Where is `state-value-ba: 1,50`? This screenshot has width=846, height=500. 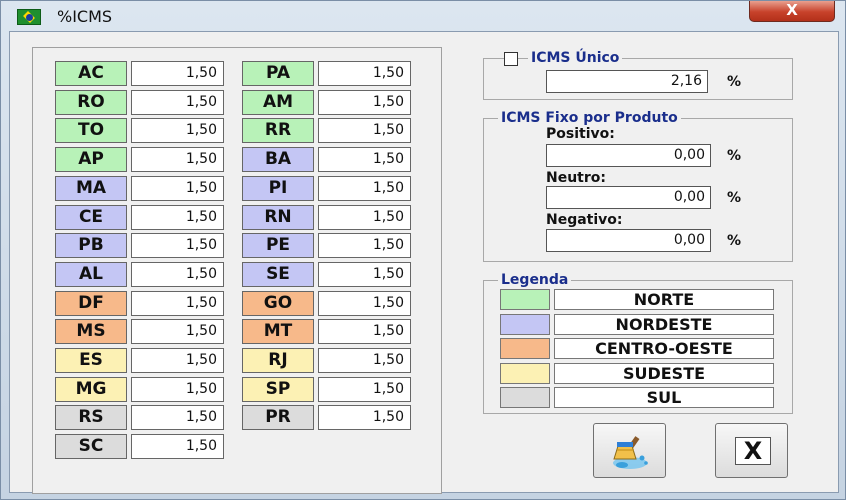 state-value-ba: 1,50 is located at coordinates (364, 160).